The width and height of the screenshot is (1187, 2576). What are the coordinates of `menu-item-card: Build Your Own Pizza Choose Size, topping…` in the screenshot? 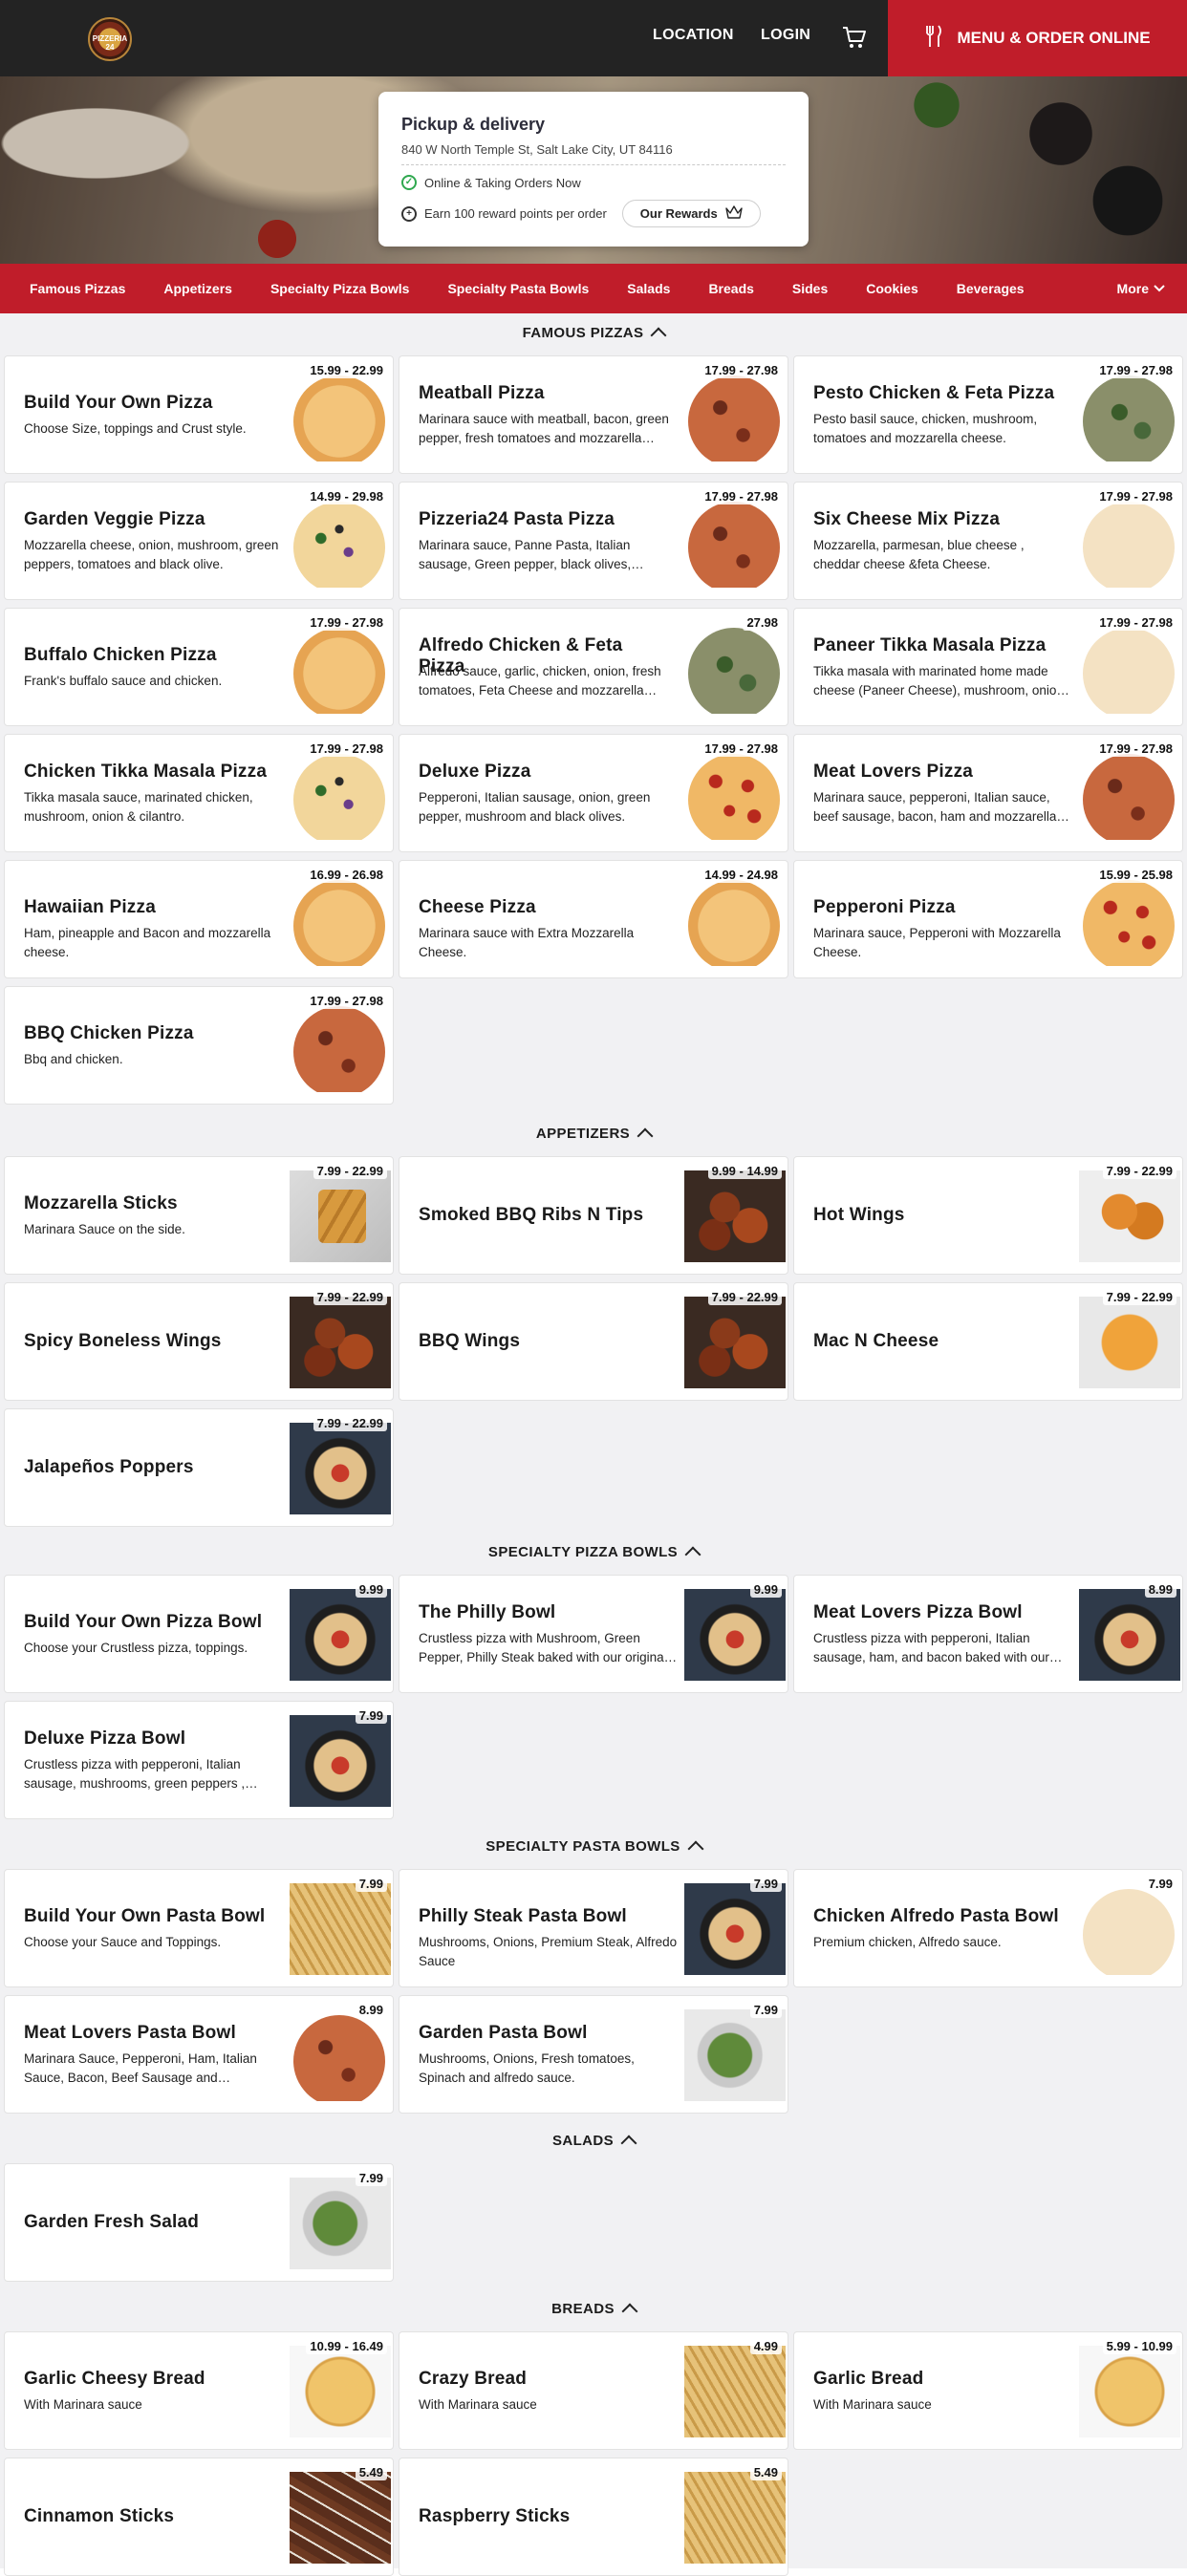 It's located at (199, 414).